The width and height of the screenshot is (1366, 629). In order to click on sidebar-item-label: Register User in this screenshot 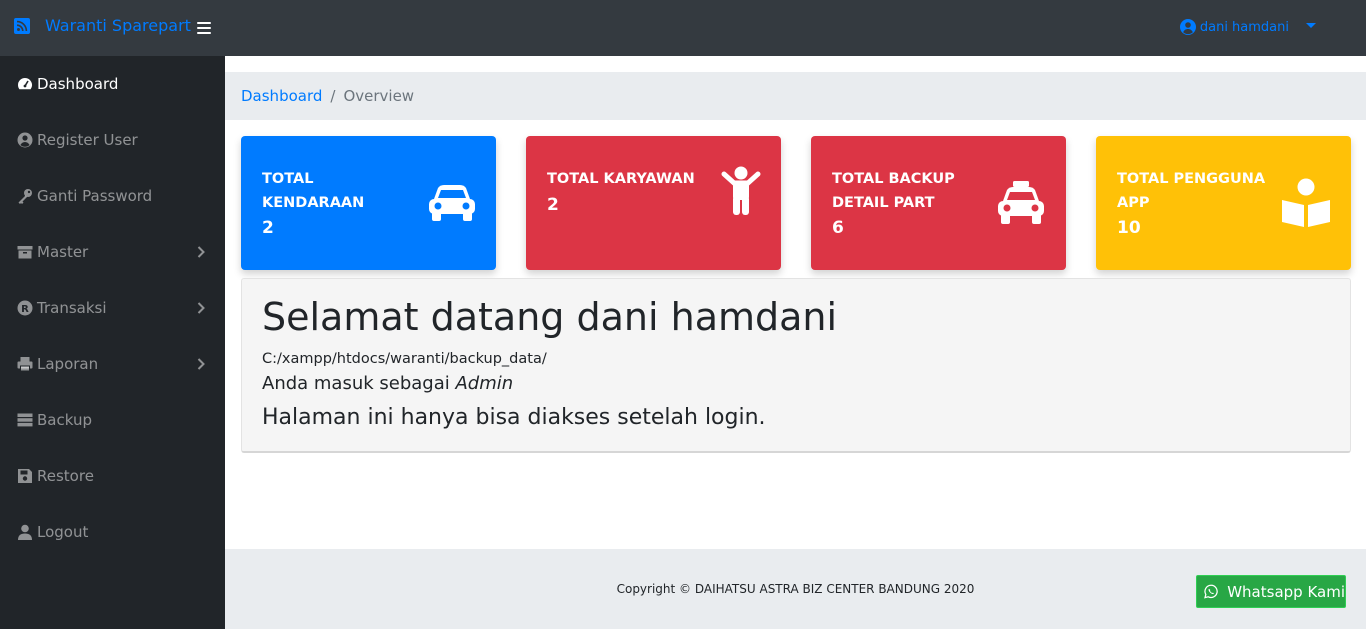, I will do `click(87, 140)`.